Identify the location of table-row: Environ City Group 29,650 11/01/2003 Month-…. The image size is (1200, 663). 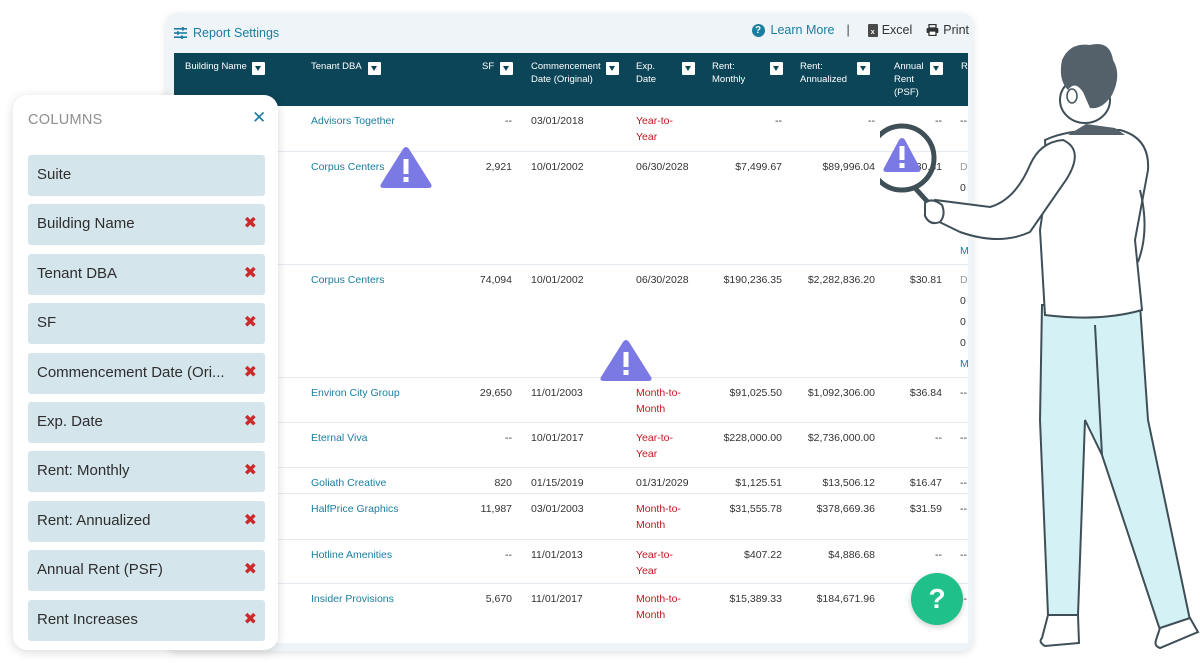
(571, 399).